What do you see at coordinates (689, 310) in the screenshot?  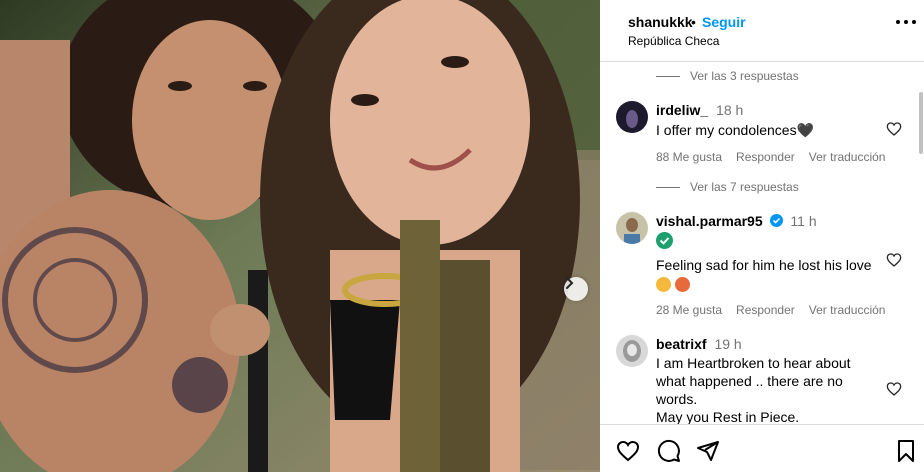 I see `comment-likes: 28 Me gusta` at bounding box center [689, 310].